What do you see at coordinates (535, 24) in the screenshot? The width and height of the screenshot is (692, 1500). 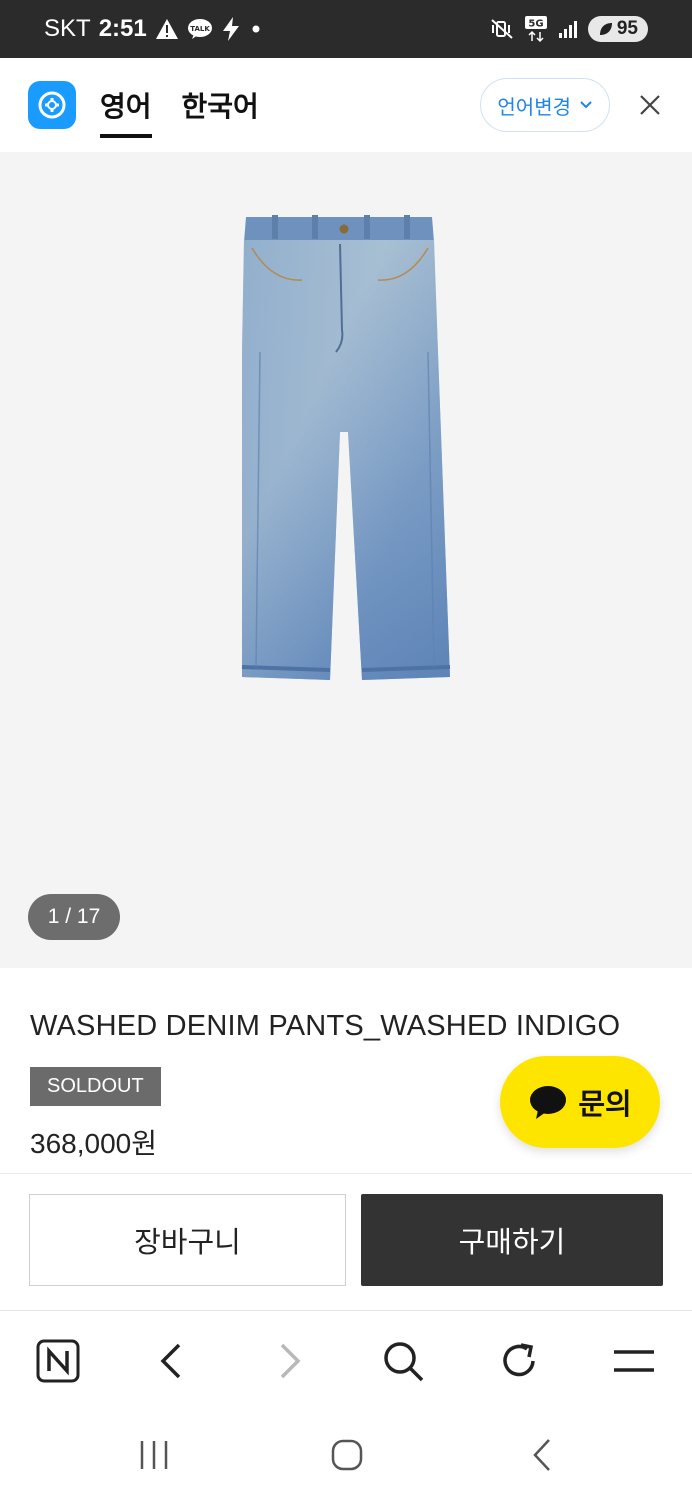 I see `svg-text: 5G` at bounding box center [535, 24].